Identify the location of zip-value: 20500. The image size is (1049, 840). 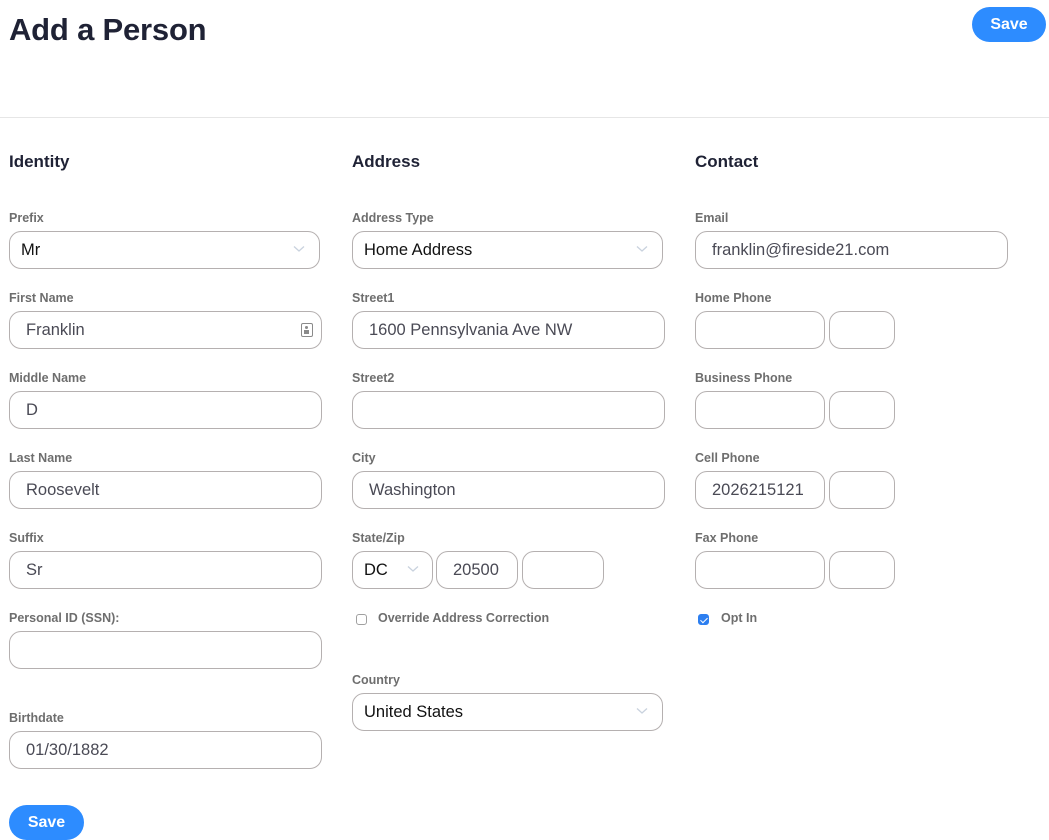
(476, 569).